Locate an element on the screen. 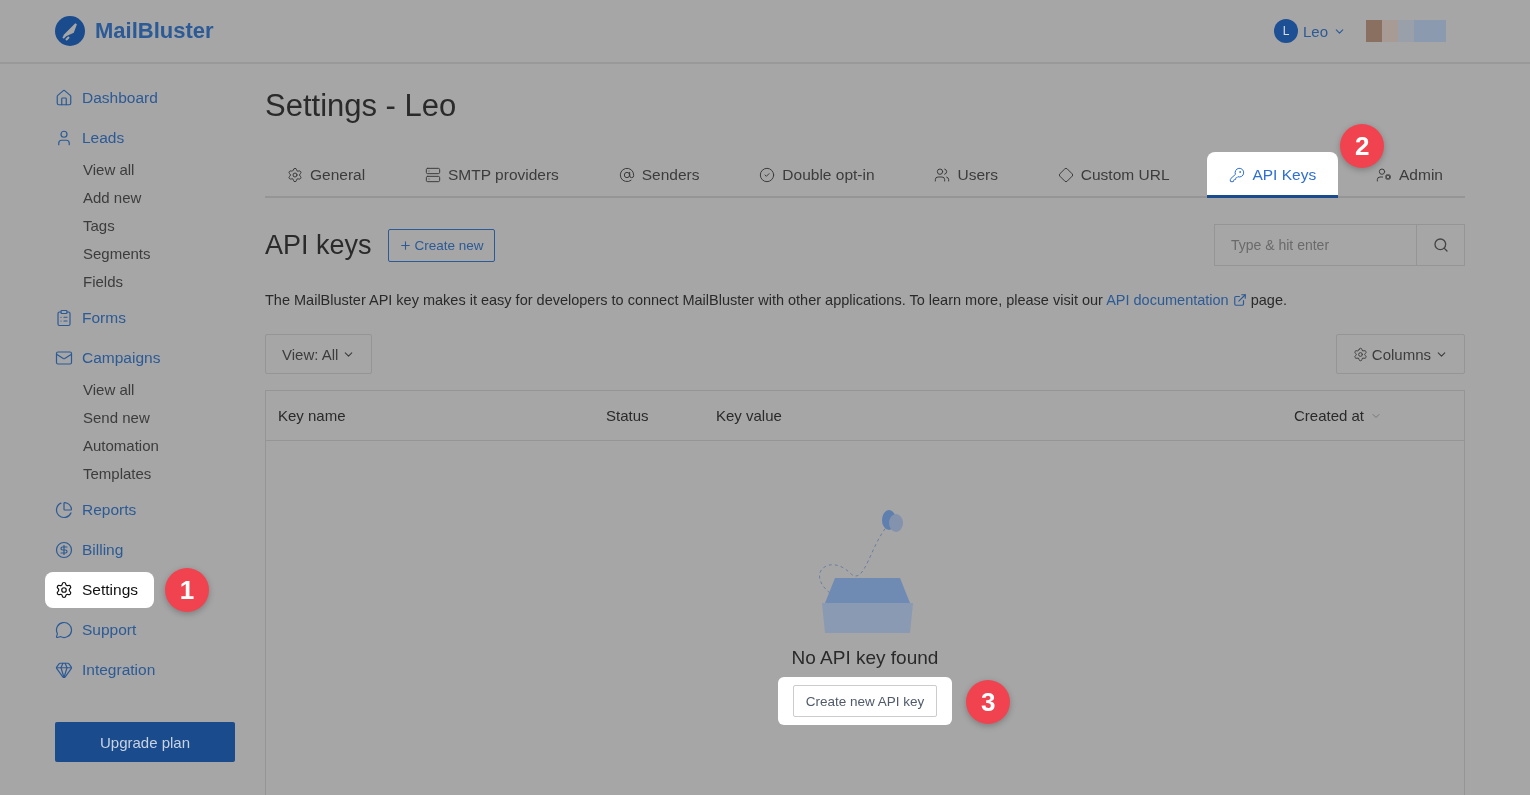  sidebar-subitem: Add new is located at coordinates (112, 198).